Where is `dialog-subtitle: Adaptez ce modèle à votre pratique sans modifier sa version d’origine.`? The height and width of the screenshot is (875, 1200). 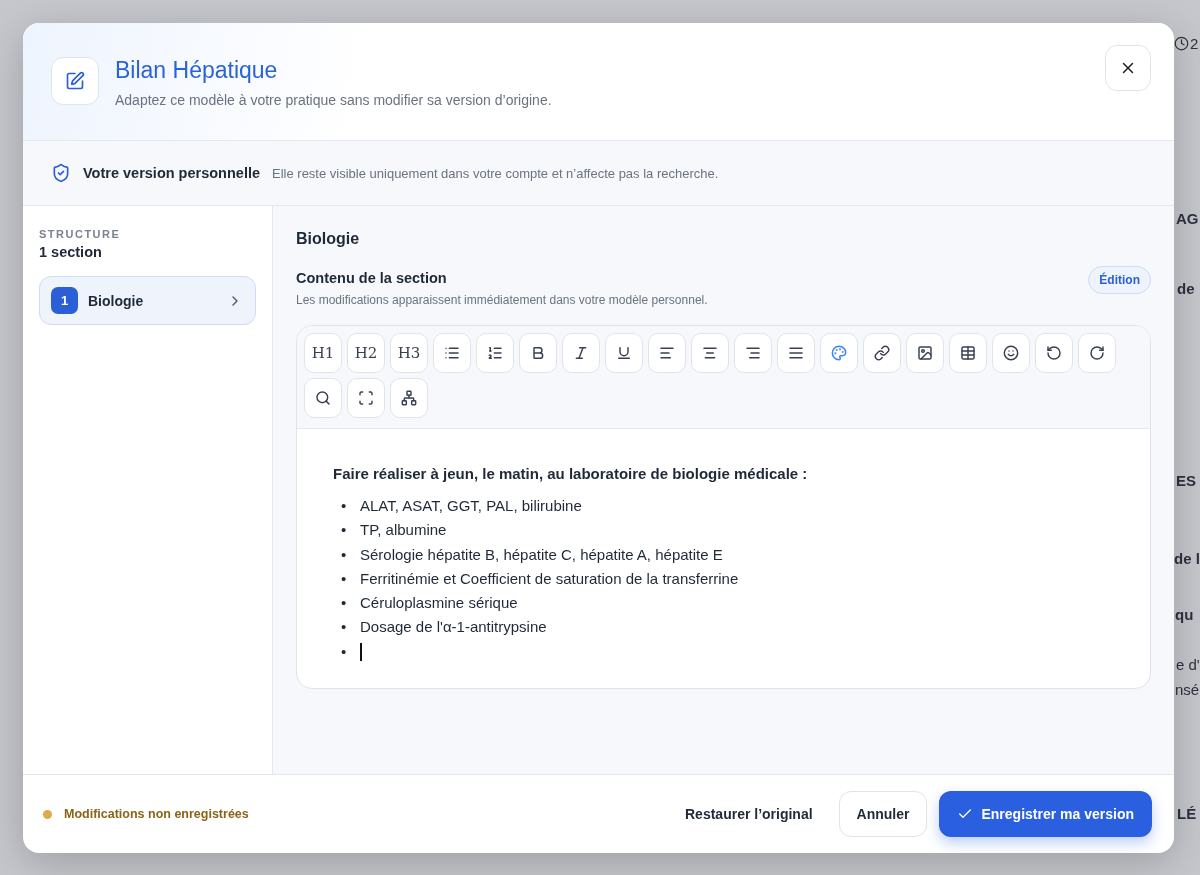 dialog-subtitle: Adaptez ce modèle à votre pratique sans modifier sa version d’origine. is located at coordinates (334, 100).